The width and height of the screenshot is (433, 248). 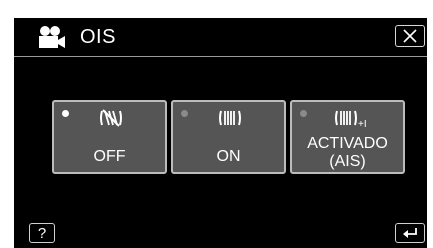 I want to click on option-ais-label-line1: ACTIVADO, so click(x=347, y=143).